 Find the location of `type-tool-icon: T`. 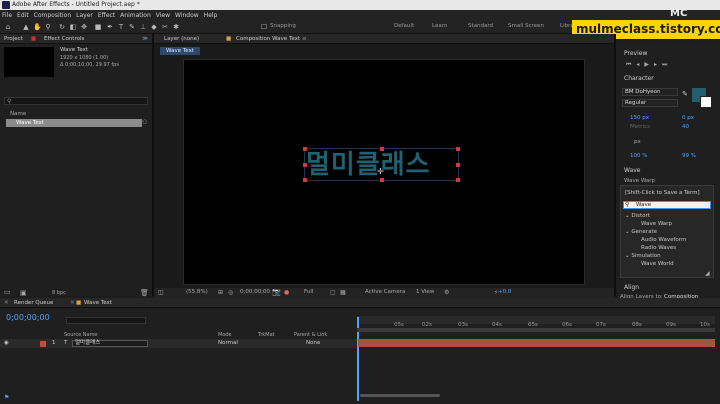

type-tool-icon: T is located at coordinates (121, 27).